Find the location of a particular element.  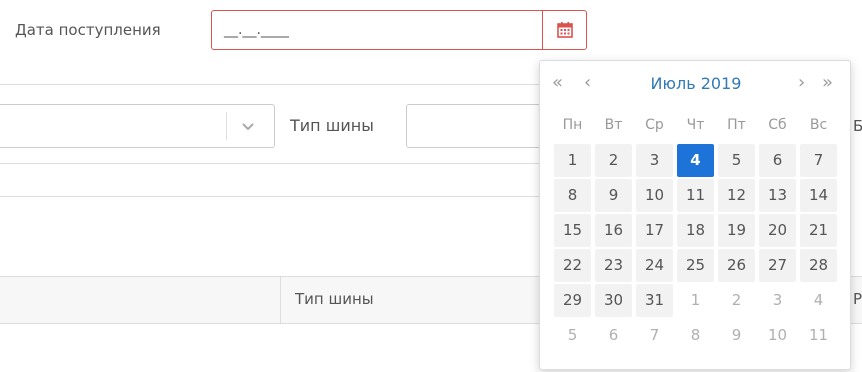

tire-type-label: Тип шины is located at coordinates (332, 125).